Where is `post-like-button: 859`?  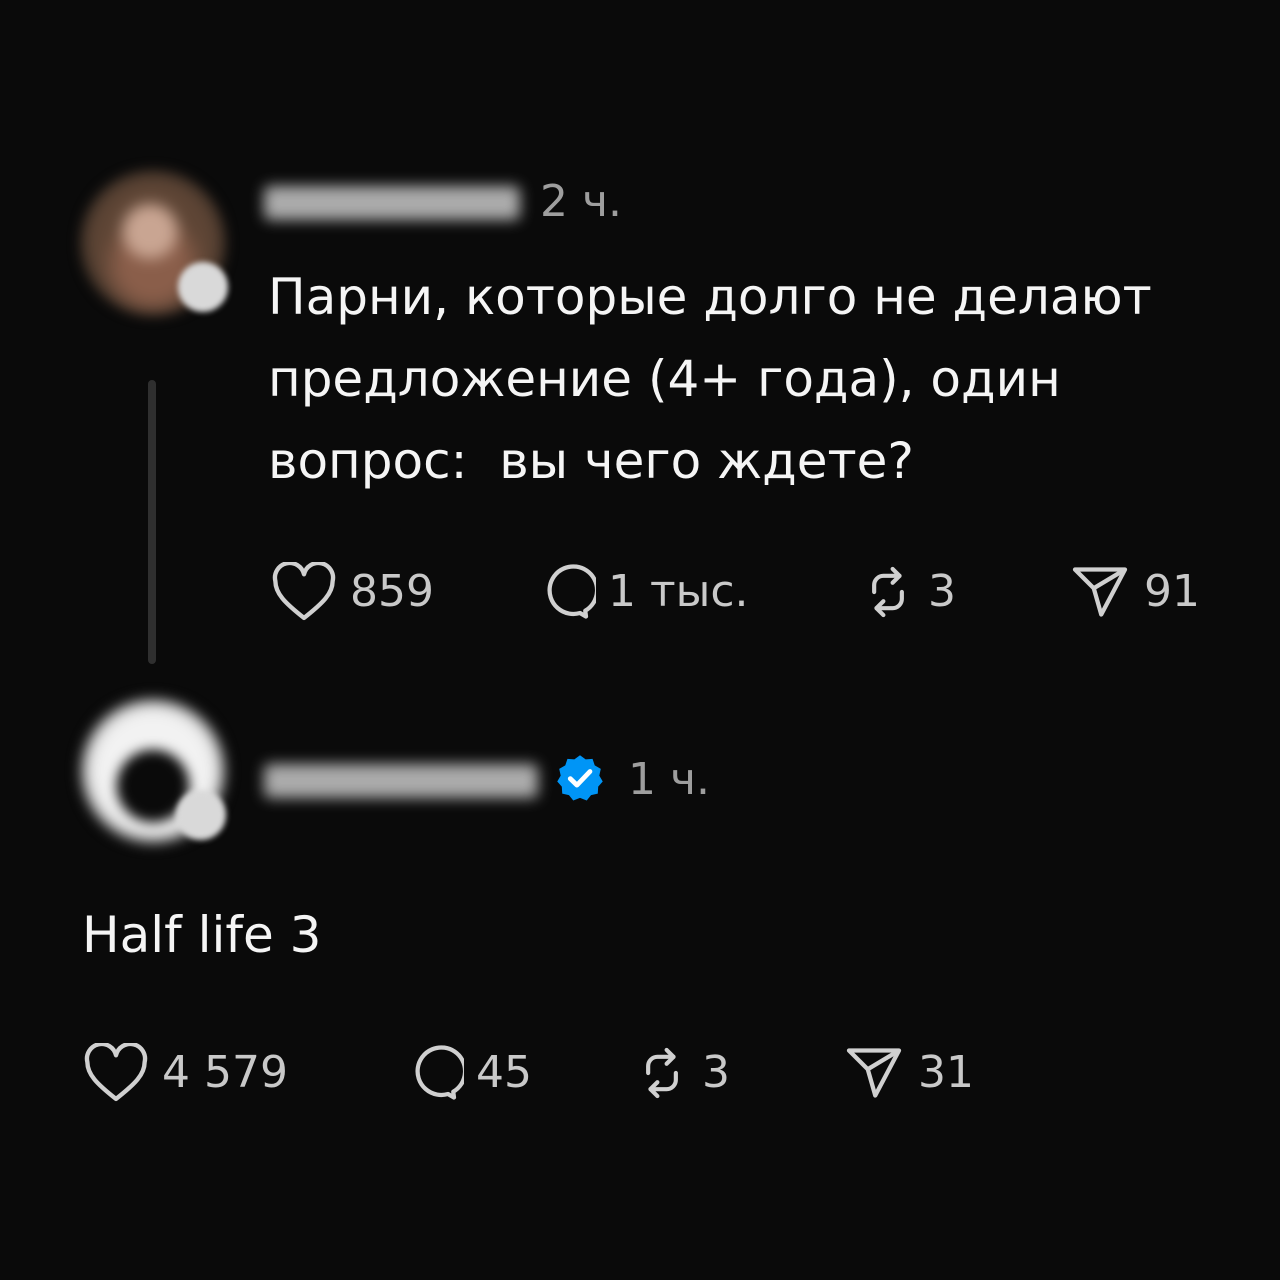 post-like-button: 859 is located at coordinates (352, 592).